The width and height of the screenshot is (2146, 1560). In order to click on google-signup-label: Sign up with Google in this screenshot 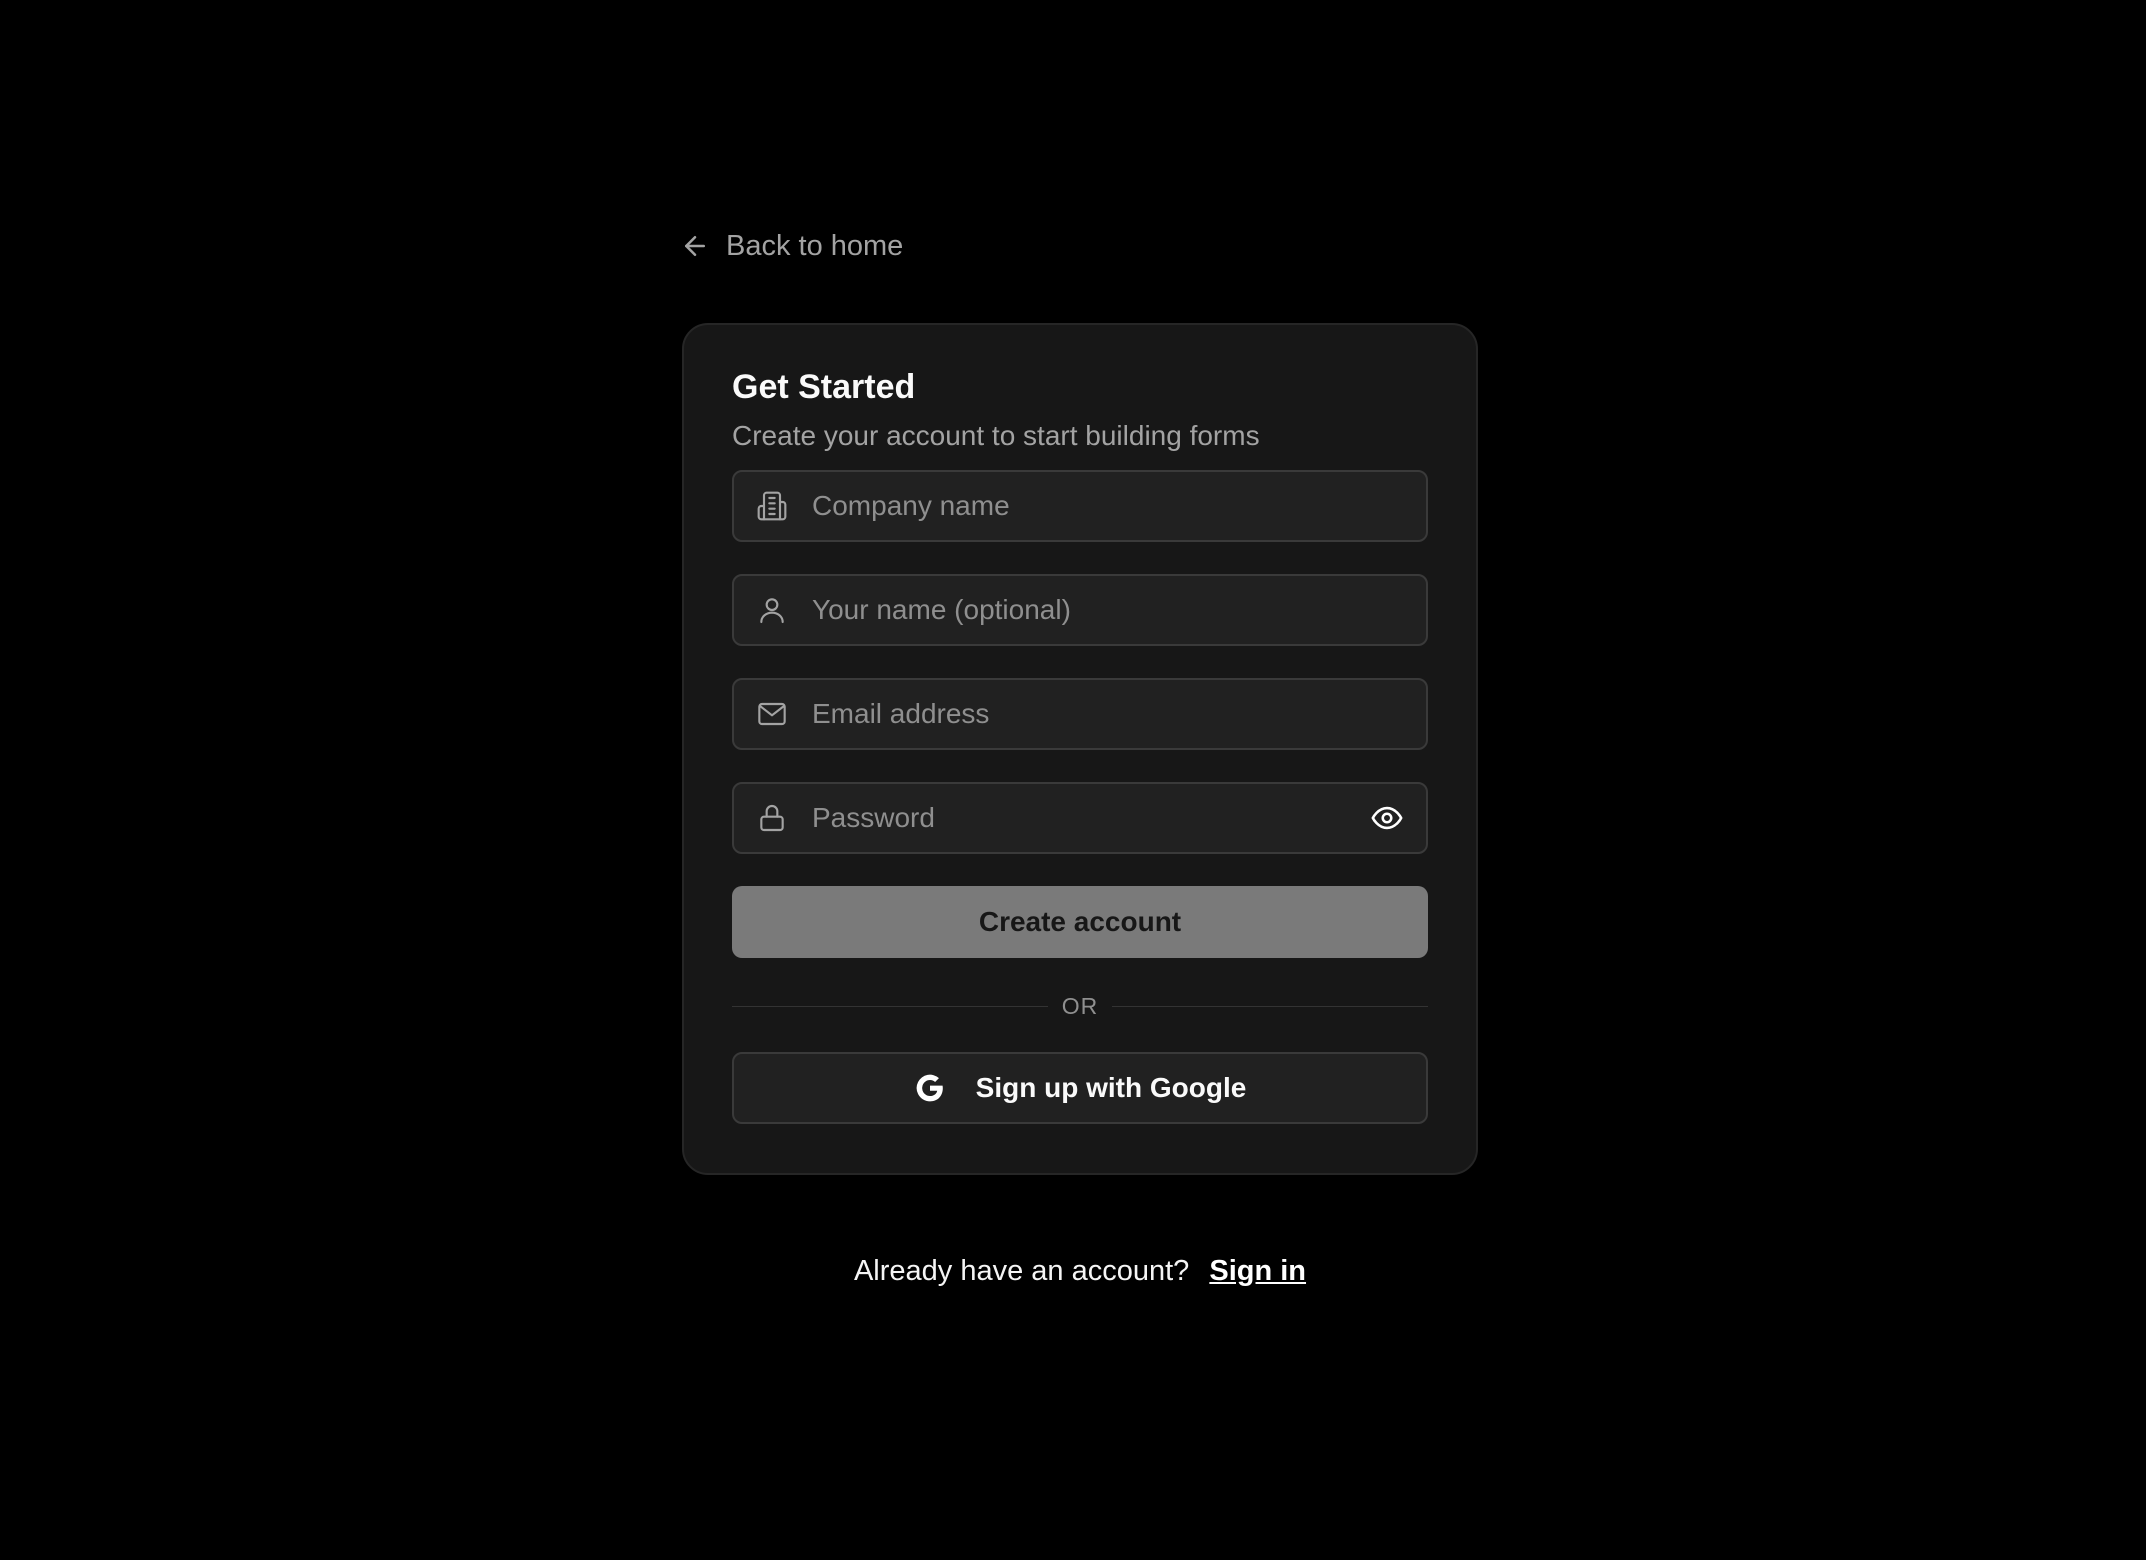, I will do `click(1111, 1088)`.